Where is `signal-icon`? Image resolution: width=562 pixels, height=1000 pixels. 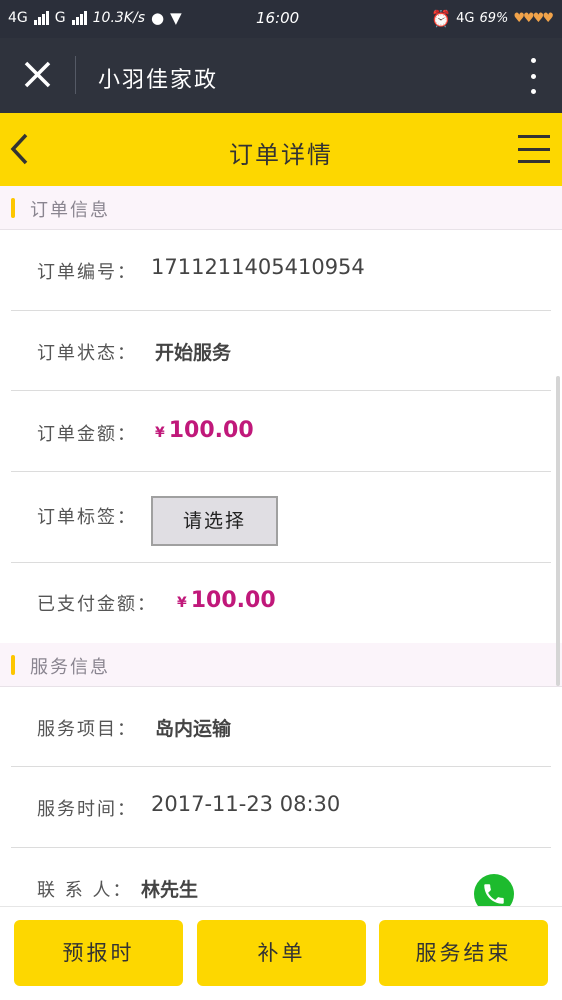 signal-icon is located at coordinates (41, 18).